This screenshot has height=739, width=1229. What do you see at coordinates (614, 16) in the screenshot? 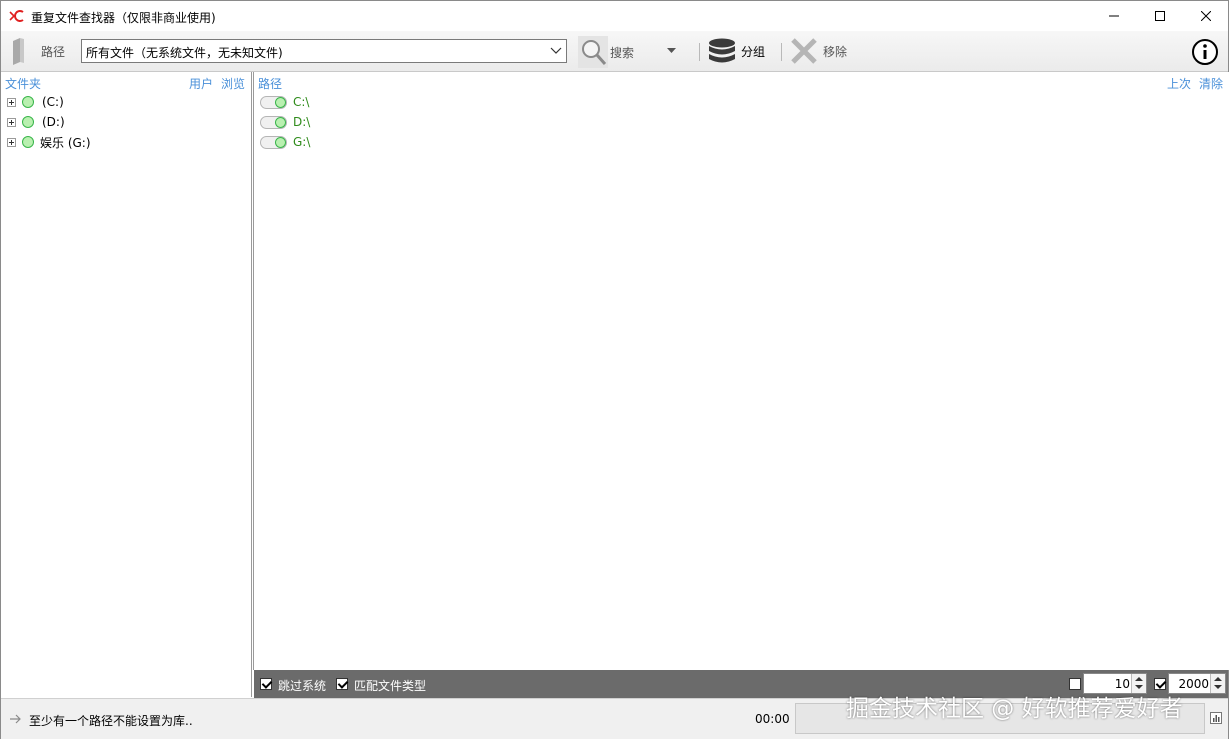
I see `title-bar: 重复文件查找器（仅限非商业使用)` at bounding box center [614, 16].